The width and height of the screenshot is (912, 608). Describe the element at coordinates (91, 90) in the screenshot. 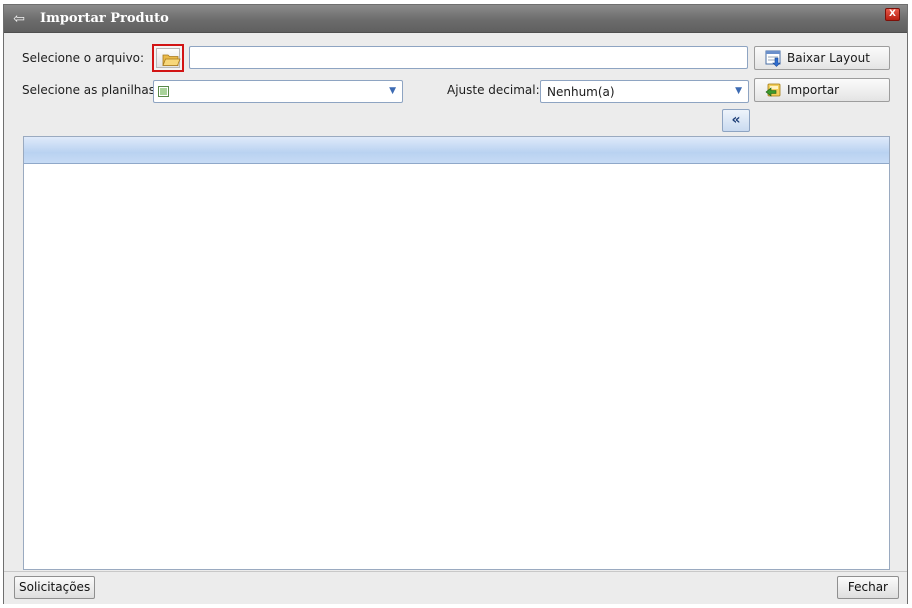

I see `sheets-label: Selecione as planilhas:` at that location.